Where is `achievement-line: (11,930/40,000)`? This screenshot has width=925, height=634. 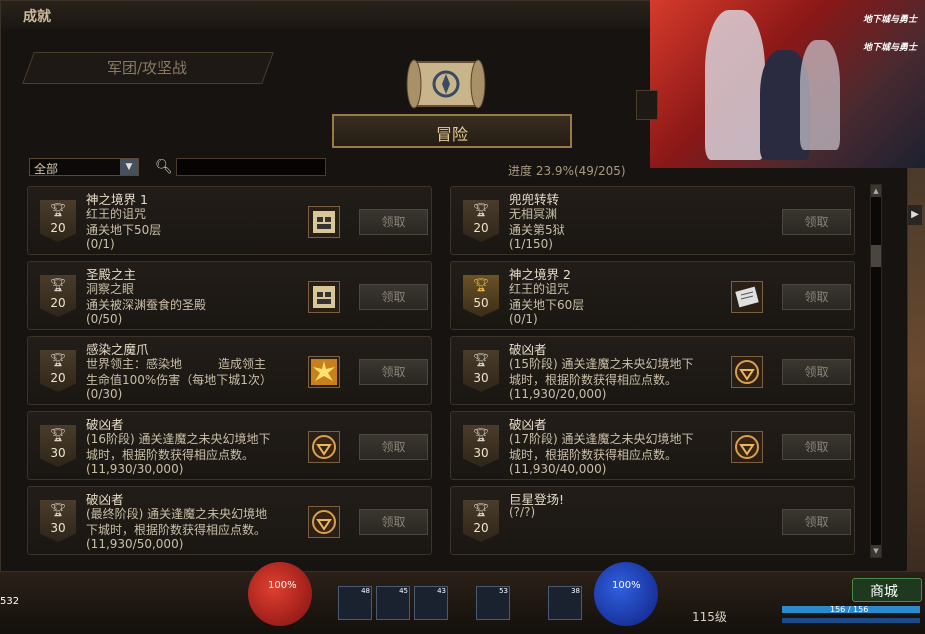 achievement-line: (11,930/40,000) is located at coordinates (558, 469).